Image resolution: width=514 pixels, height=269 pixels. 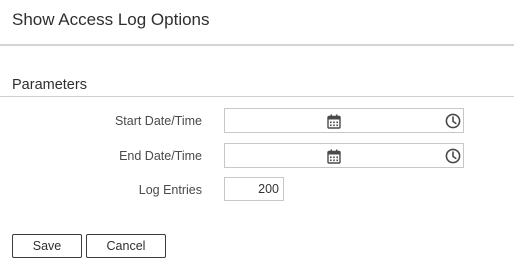 I want to click on log-entries-label: Log Entries, so click(x=170, y=190).